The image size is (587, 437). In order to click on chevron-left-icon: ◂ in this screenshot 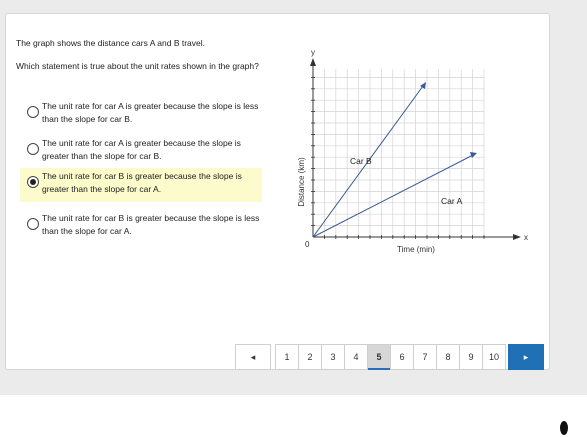, I will do `click(253, 357)`.